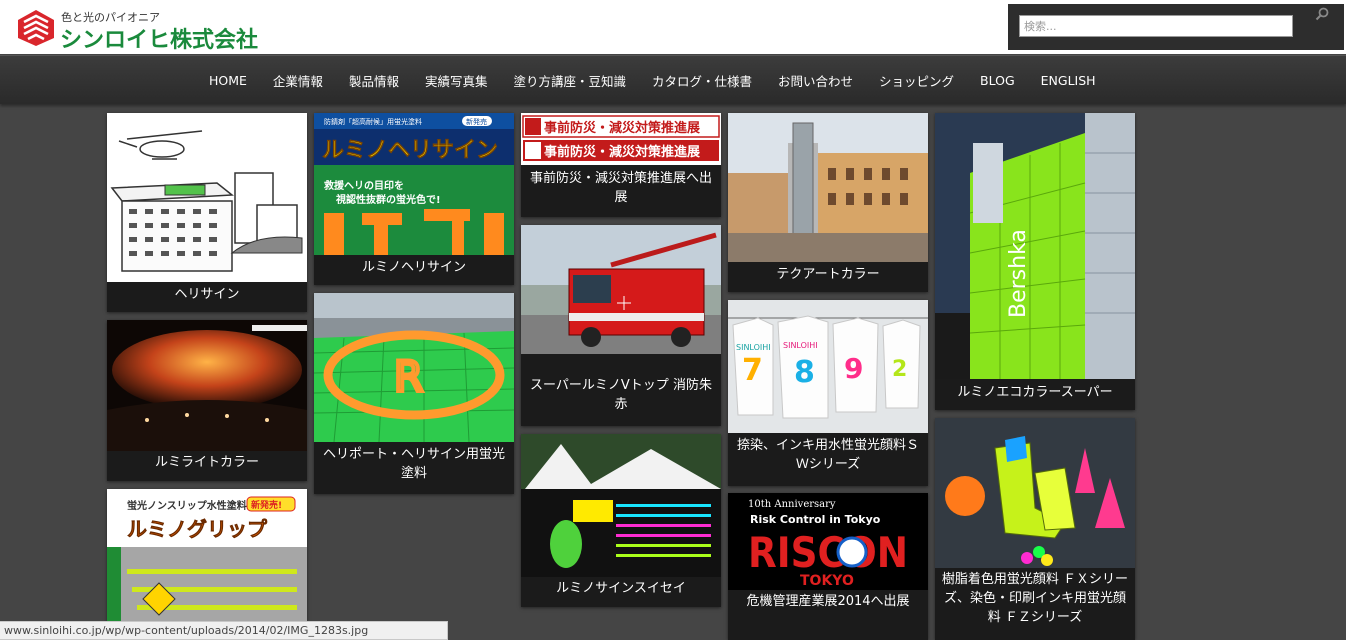 This screenshot has width=1346, height=640. What do you see at coordinates (207, 294) in the screenshot?
I see `tile-caption: ヘリサイン` at bounding box center [207, 294].